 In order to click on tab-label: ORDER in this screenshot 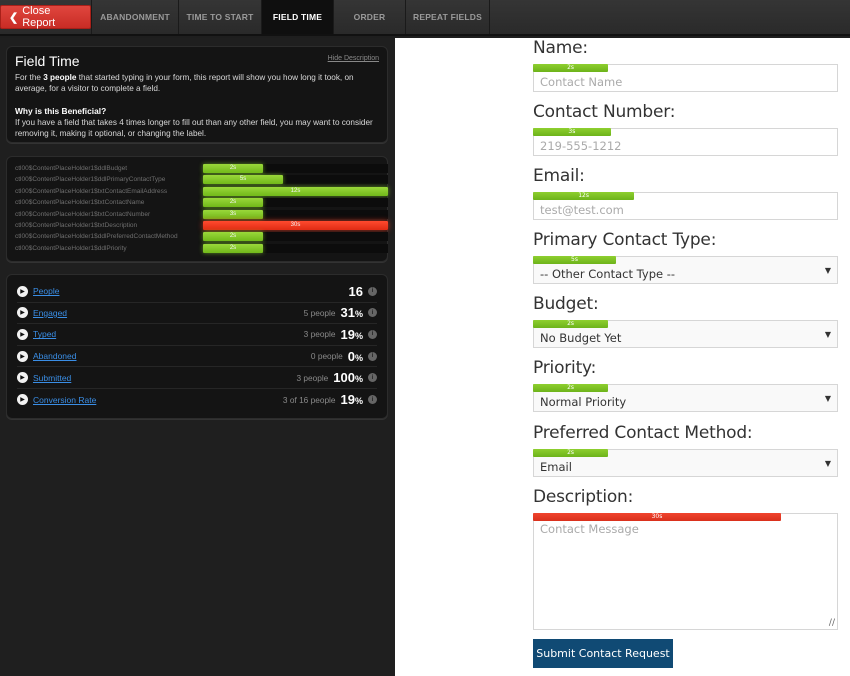, I will do `click(369, 17)`.